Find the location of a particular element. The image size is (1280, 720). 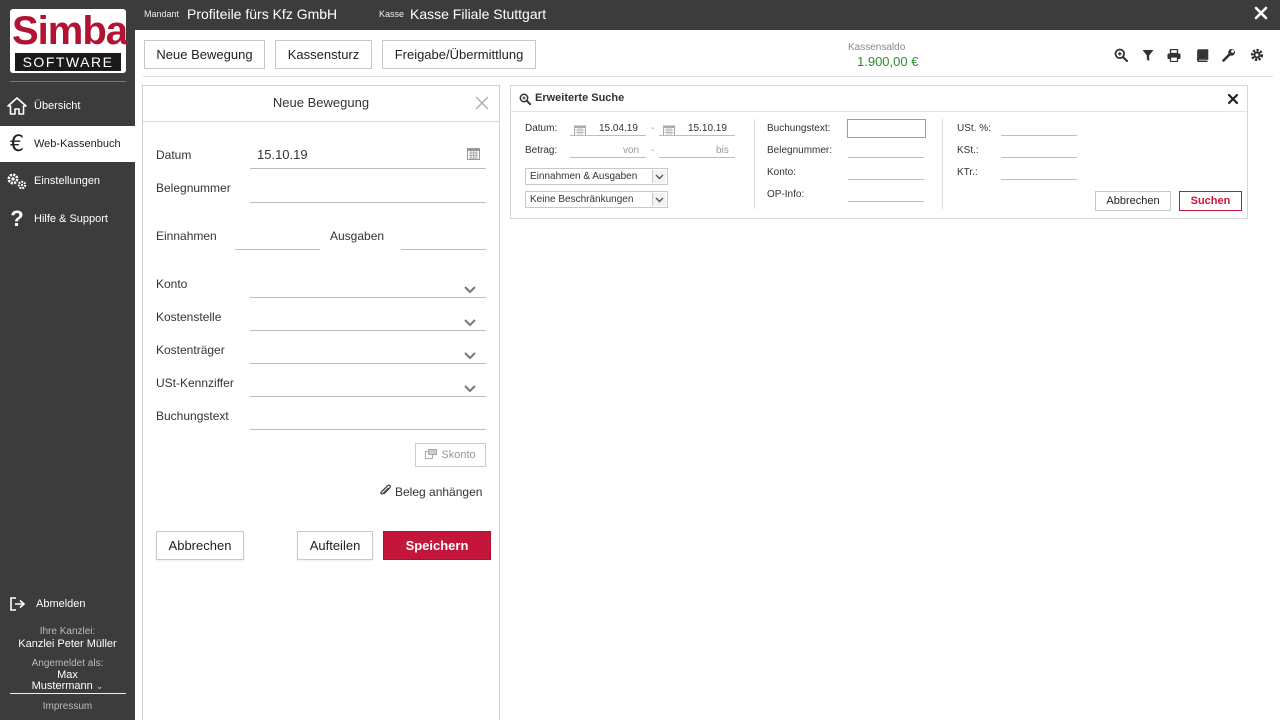

sidebar-item-label: Web-Kassenbuch is located at coordinates (77, 144).